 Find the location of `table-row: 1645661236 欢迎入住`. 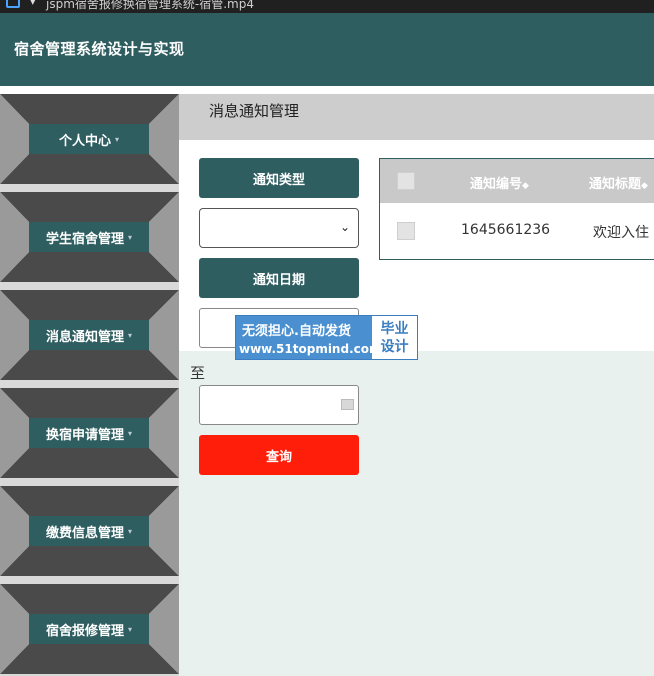

table-row: 1645661236 欢迎入住 is located at coordinates (517, 231).